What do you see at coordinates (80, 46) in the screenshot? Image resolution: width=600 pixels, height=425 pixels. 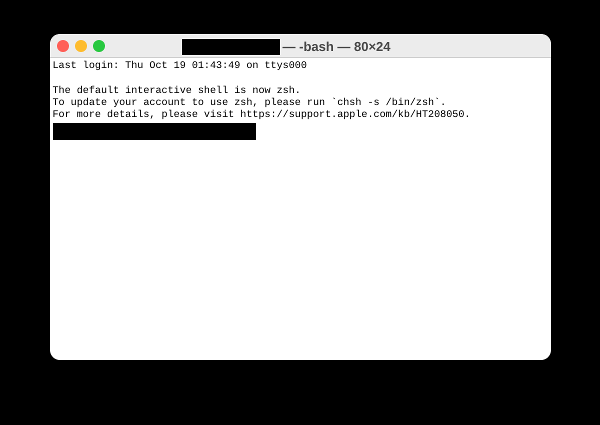 I see `minimize-button` at bounding box center [80, 46].